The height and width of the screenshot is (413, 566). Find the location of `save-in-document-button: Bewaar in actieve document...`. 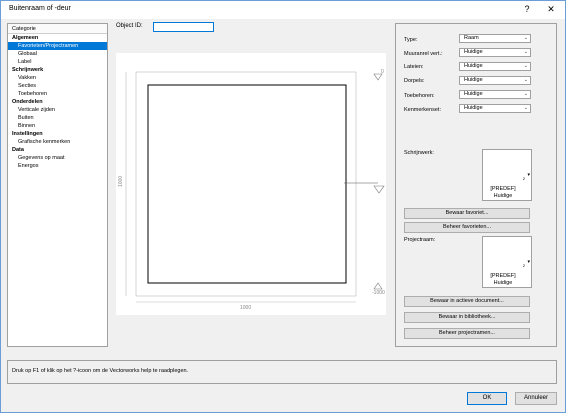

save-in-document-button: Bewaar in actieve document... is located at coordinates (467, 301).